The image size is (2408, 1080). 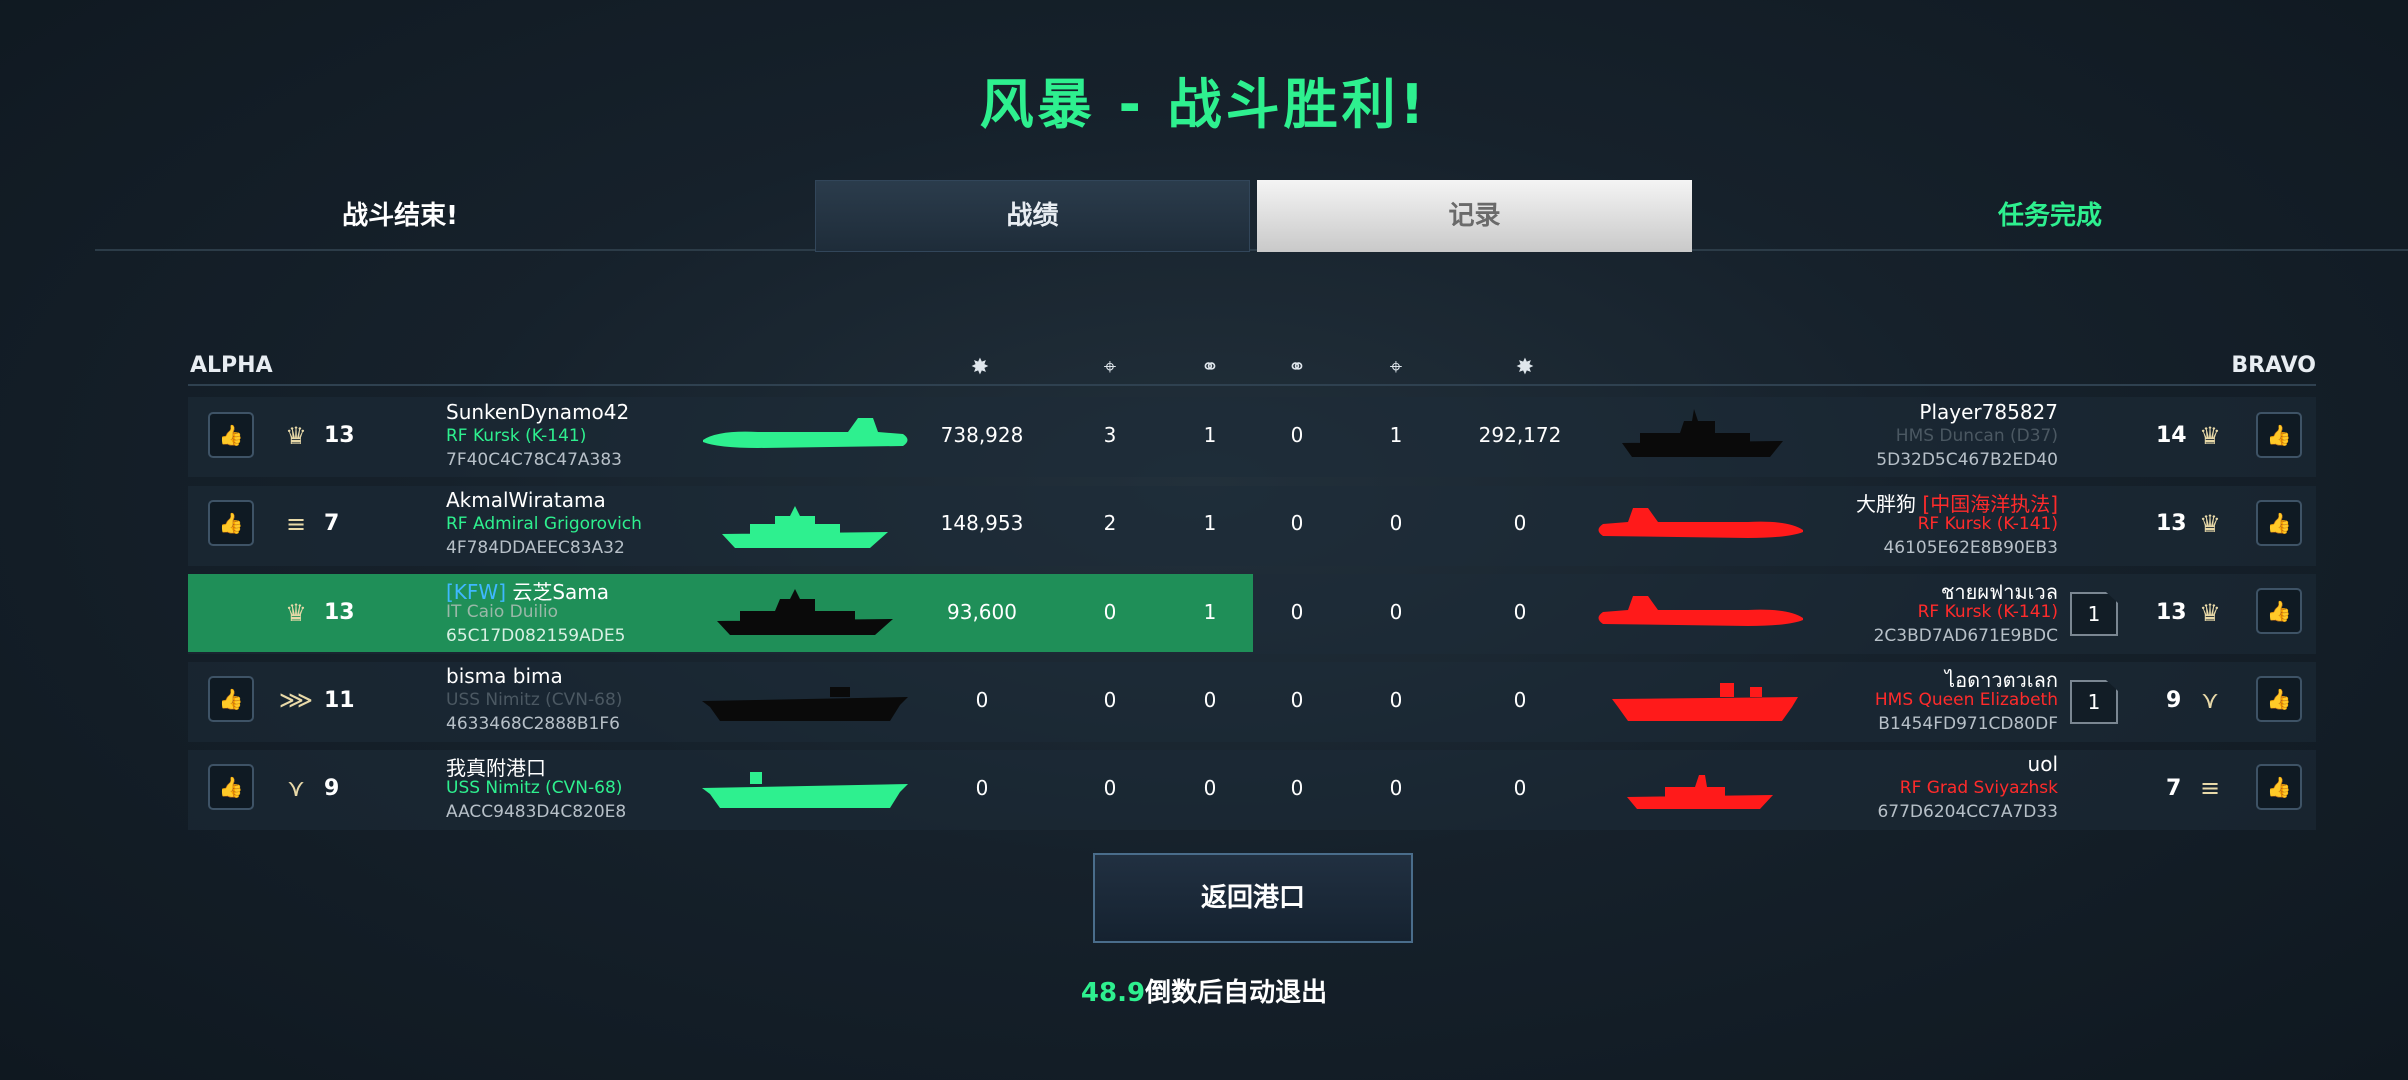 I want to click on page-title: 风暴 - 战斗胜利!, so click(x=1204, y=104).